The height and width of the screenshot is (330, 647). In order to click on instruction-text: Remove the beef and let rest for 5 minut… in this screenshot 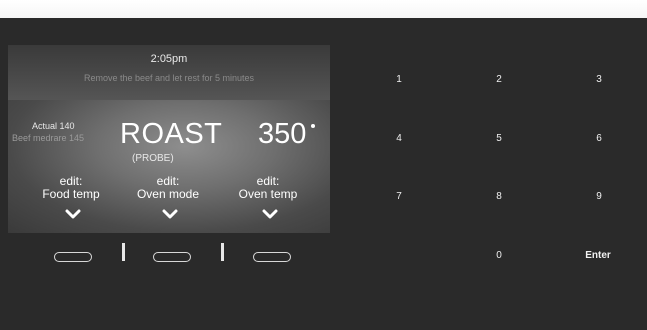, I will do `click(169, 78)`.